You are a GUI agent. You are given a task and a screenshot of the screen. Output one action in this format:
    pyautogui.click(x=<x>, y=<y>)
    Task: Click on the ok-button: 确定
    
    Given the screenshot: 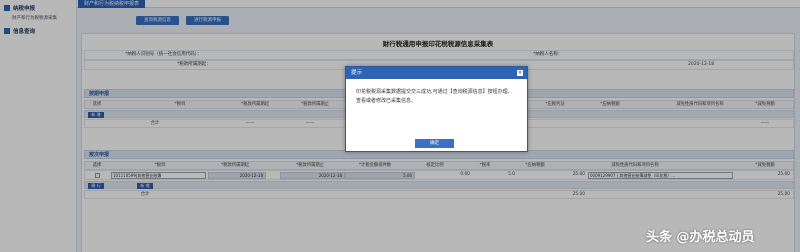 What is the action you would take?
    pyautogui.click(x=434, y=143)
    